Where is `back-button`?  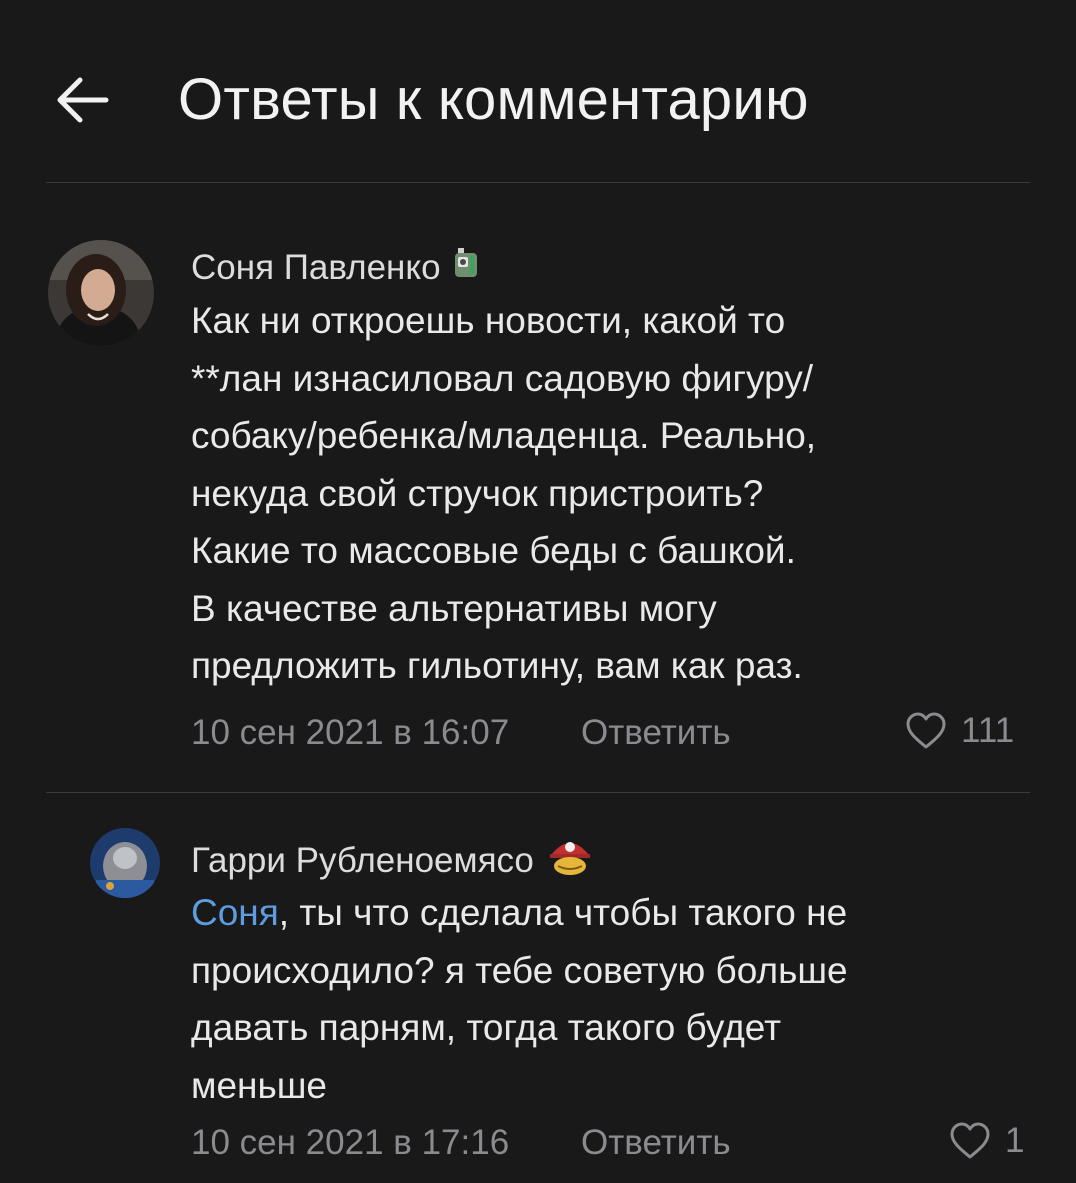 back-button is located at coordinates (82, 100).